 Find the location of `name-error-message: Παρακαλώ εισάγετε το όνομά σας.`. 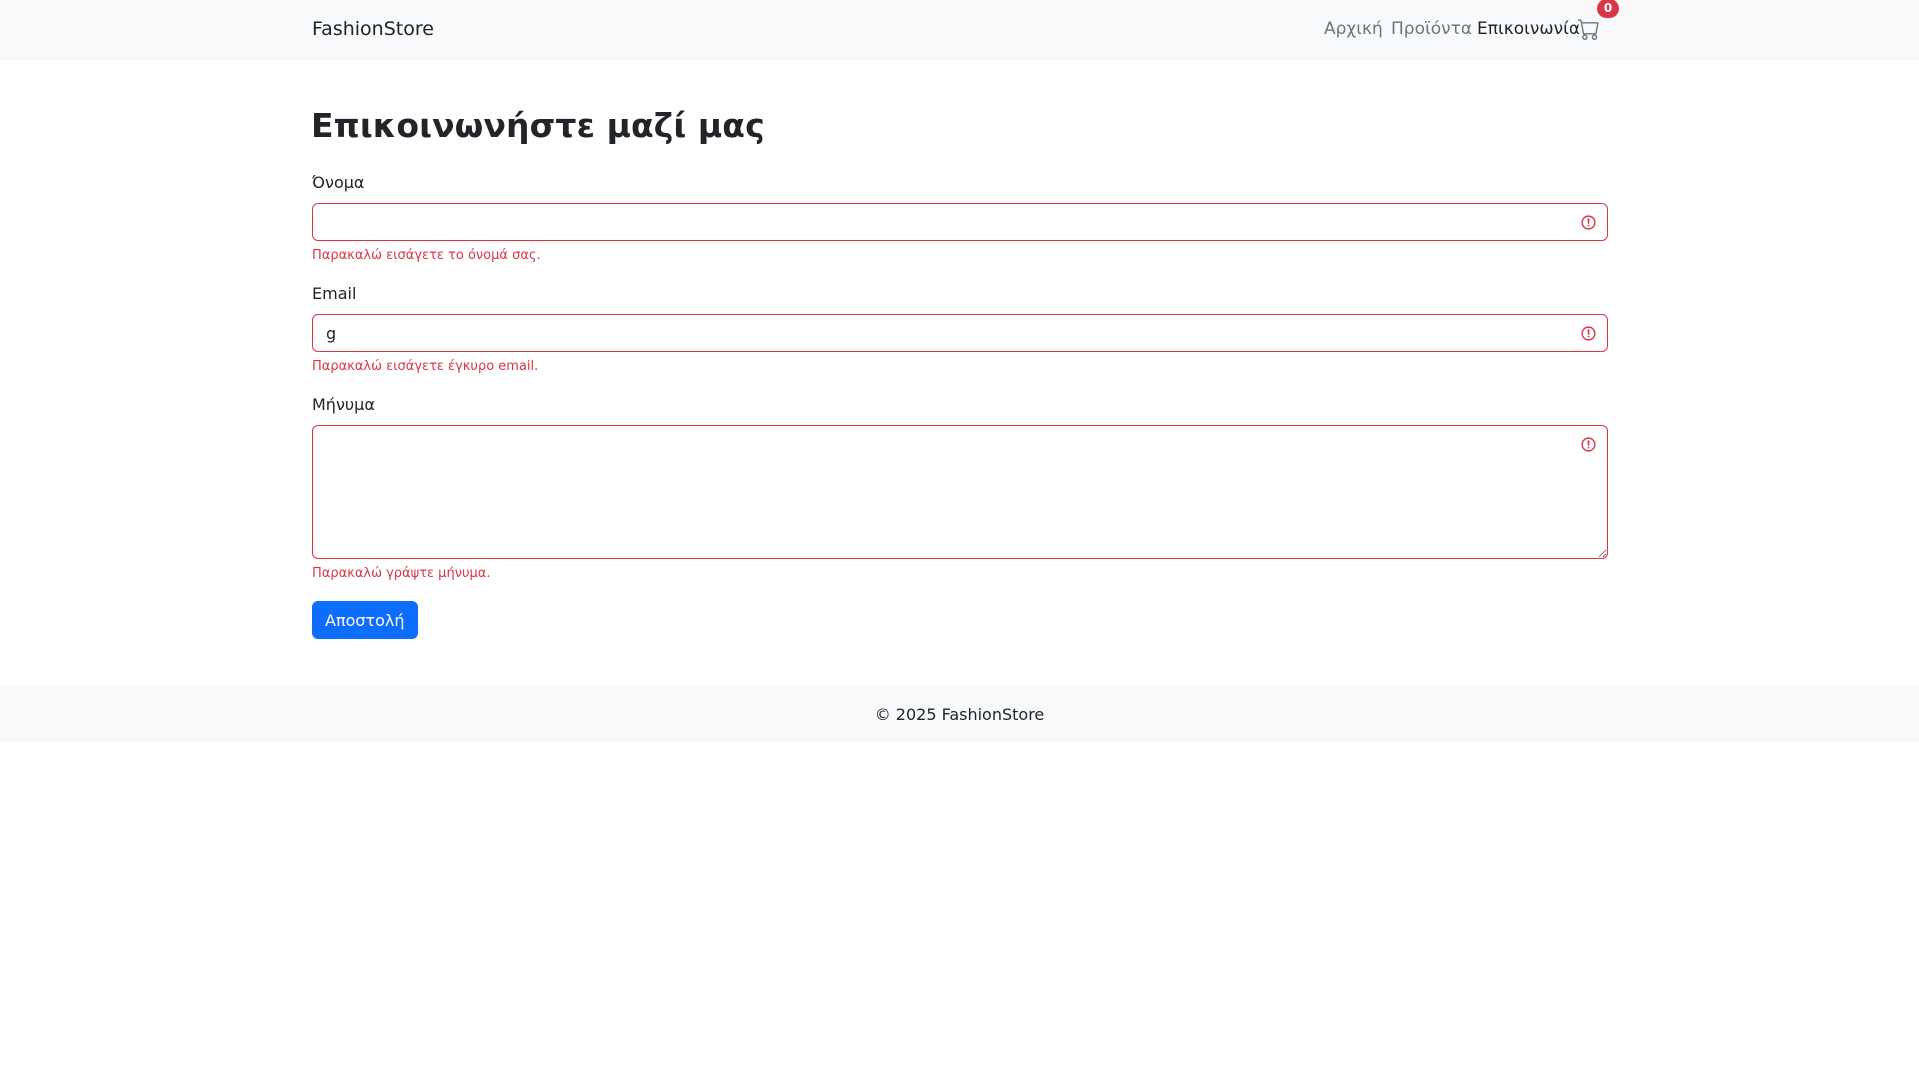

name-error-message: Παρακαλώ εισάγετε το όνομά σας. is located at coordinates (426, 255).